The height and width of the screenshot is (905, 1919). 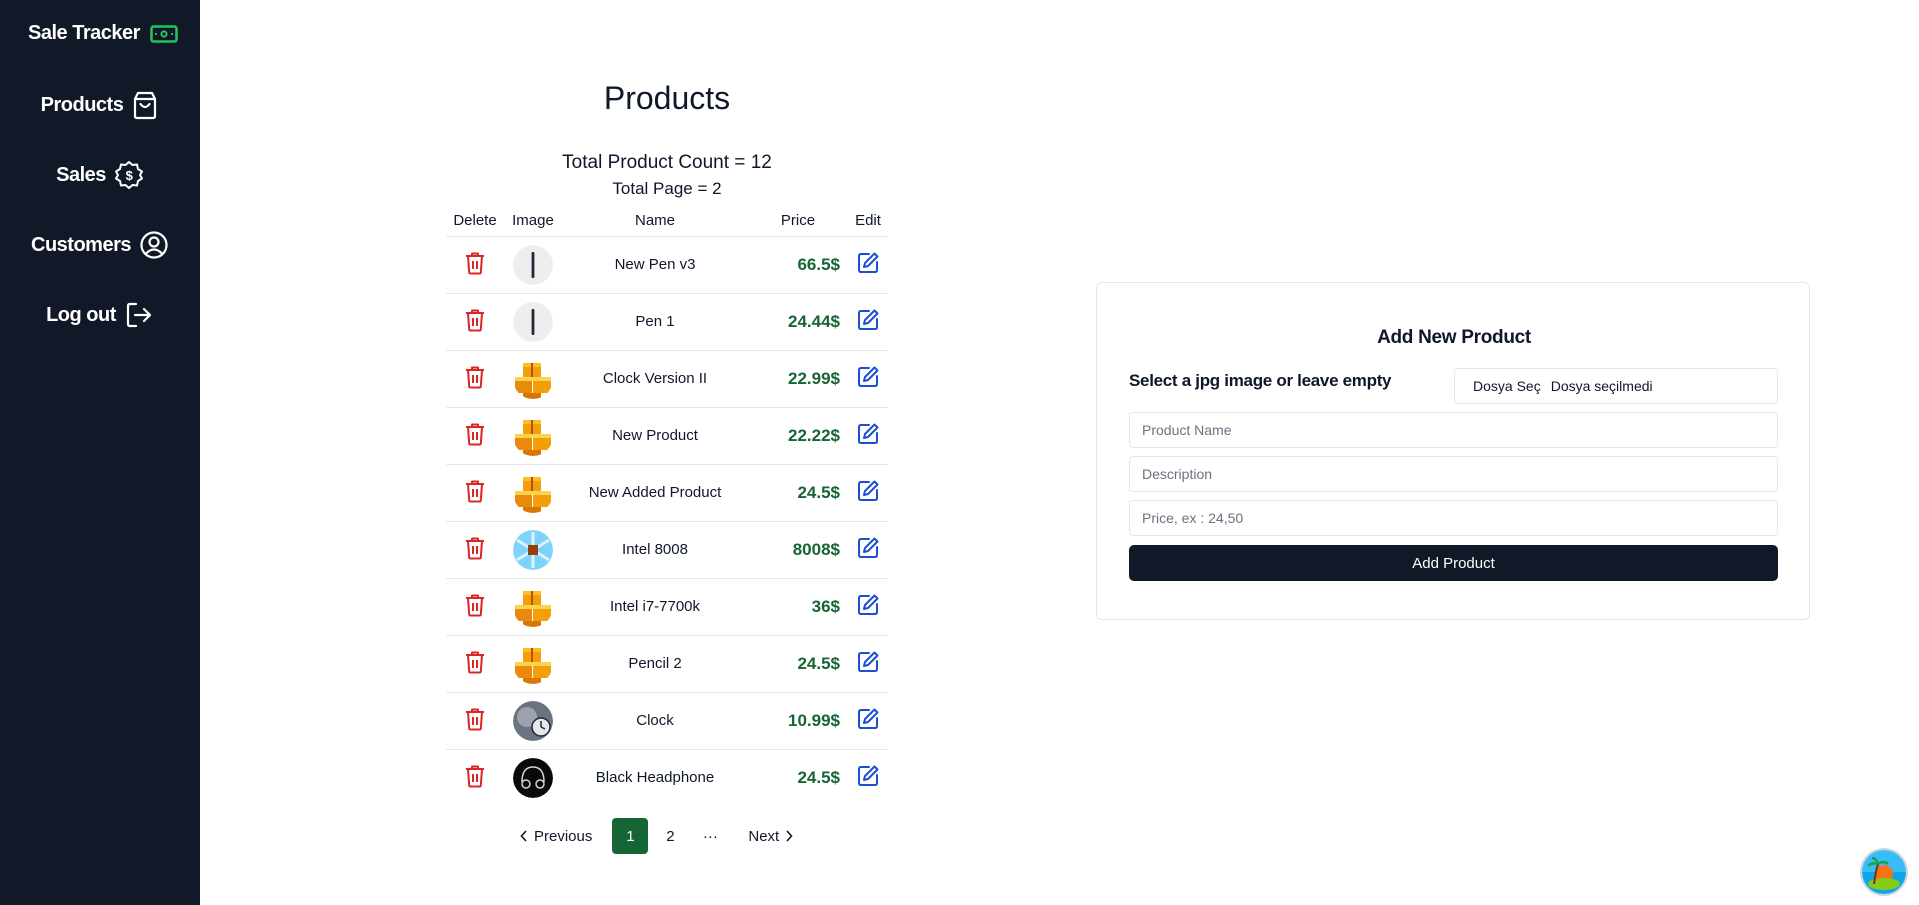 What do you see at coordinates (667, 98) in the screenshot?
I see `page-title: Products` at bounding box center [667, 98].